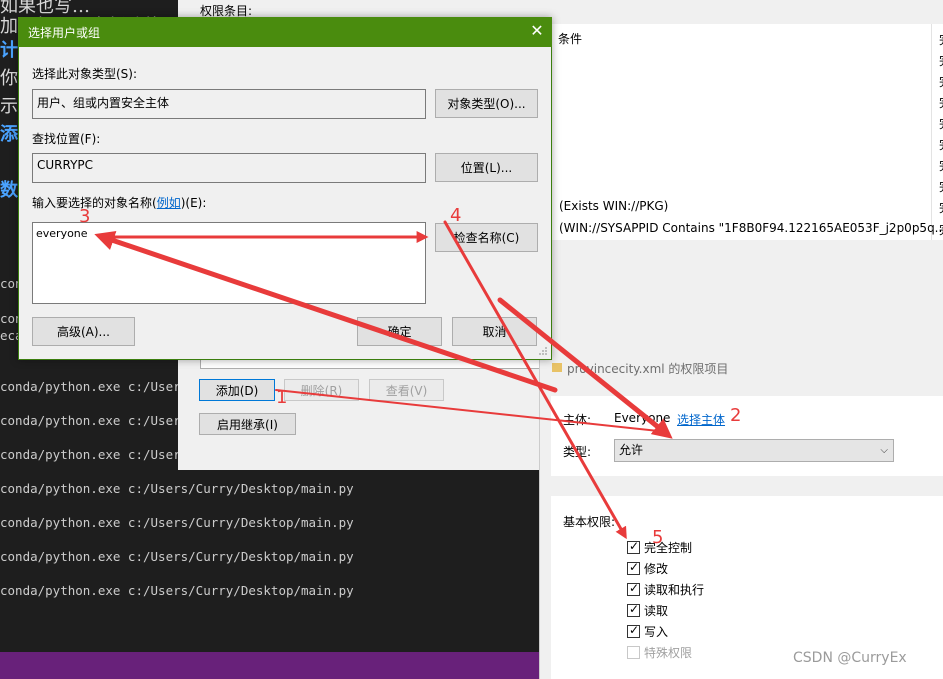 The width and height of the screenshot is (943, 679). I want to click on step-number-1: 1, so click(282, 397).